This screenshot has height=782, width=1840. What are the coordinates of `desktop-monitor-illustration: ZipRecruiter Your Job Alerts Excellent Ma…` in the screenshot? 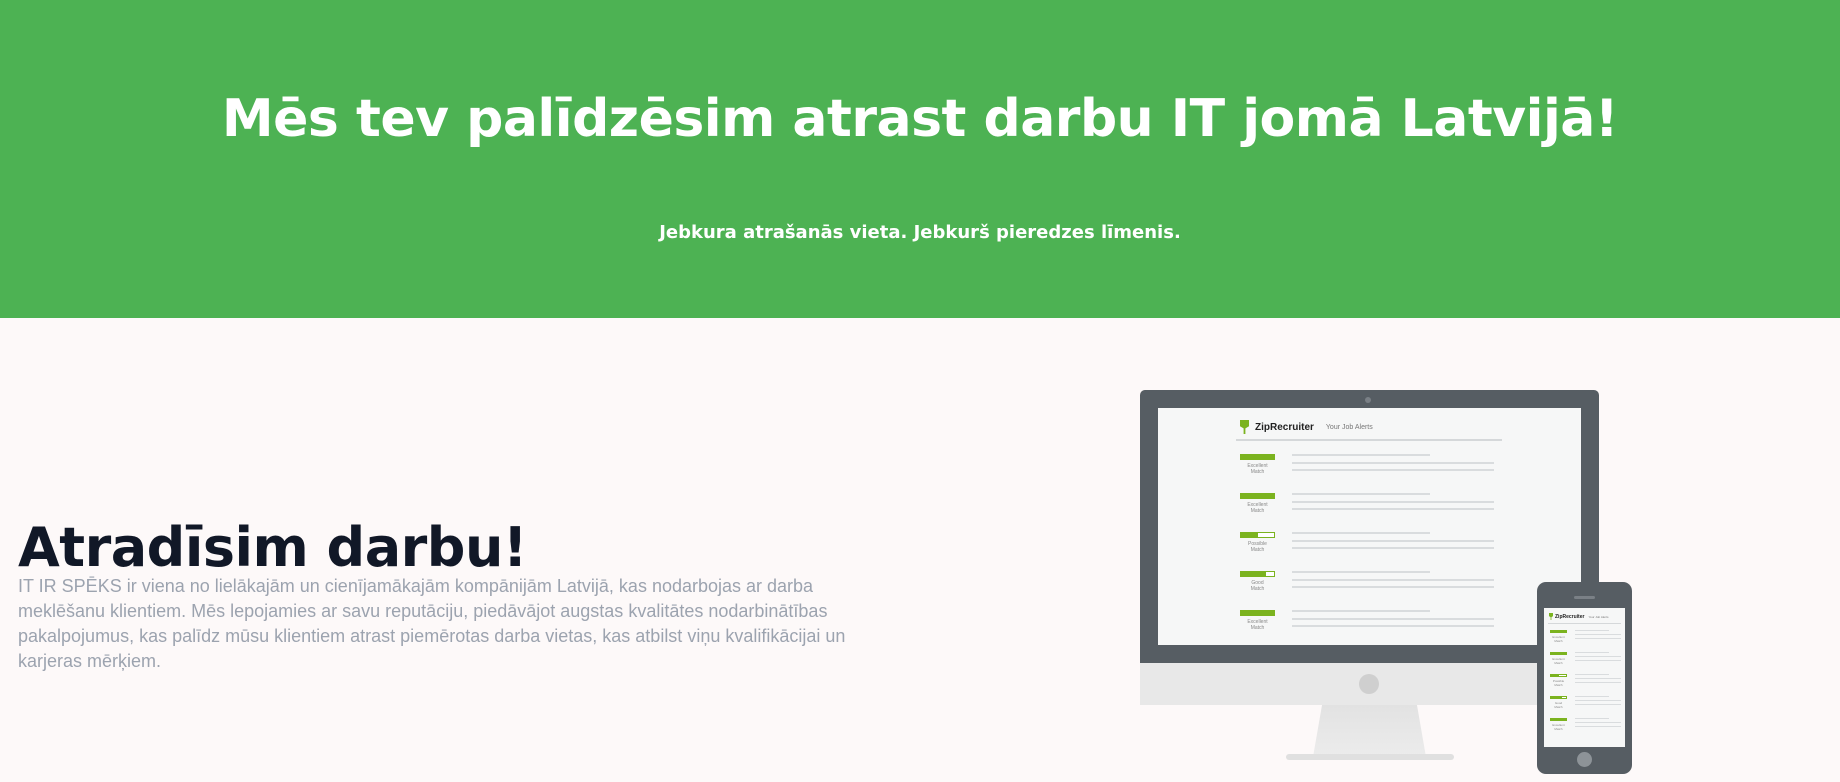 It's located at (1369, 547).